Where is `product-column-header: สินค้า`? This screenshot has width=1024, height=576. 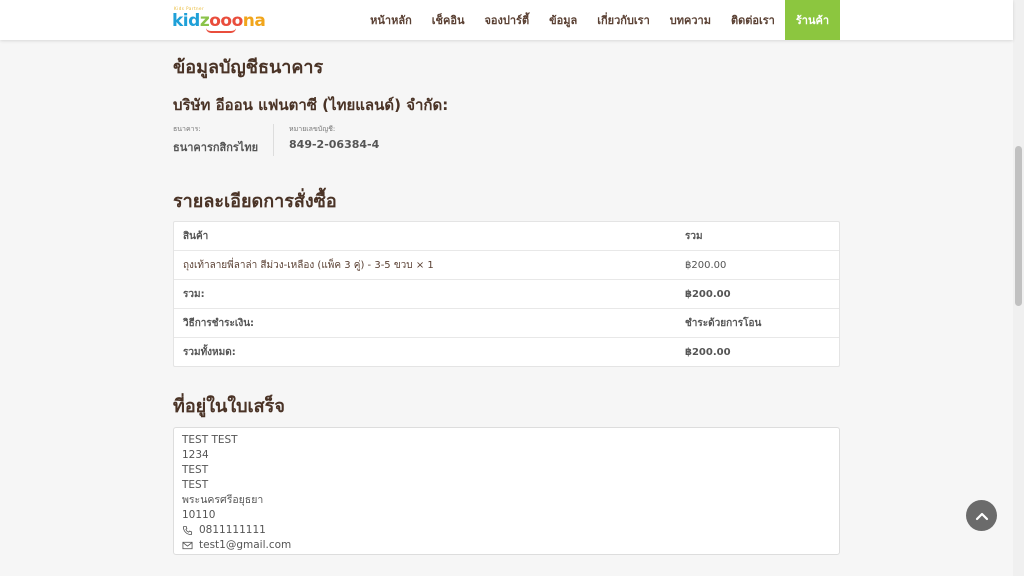
product-column-header: สินค้า is located at coordinates (196, 236).